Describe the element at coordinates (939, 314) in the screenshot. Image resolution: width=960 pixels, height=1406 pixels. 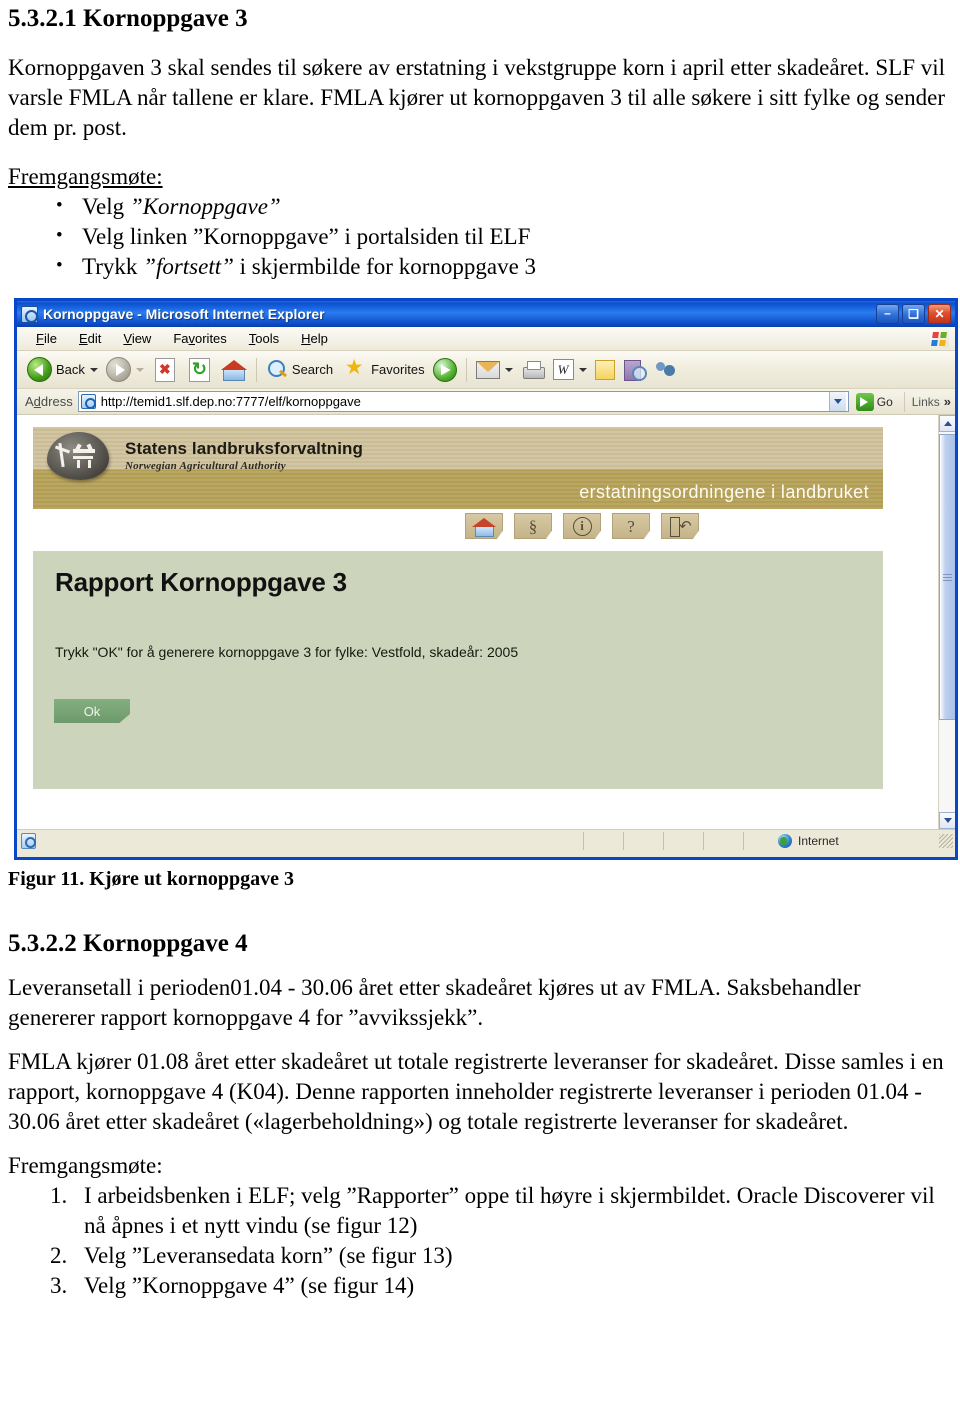
I see `close-button: ✕` at that location.